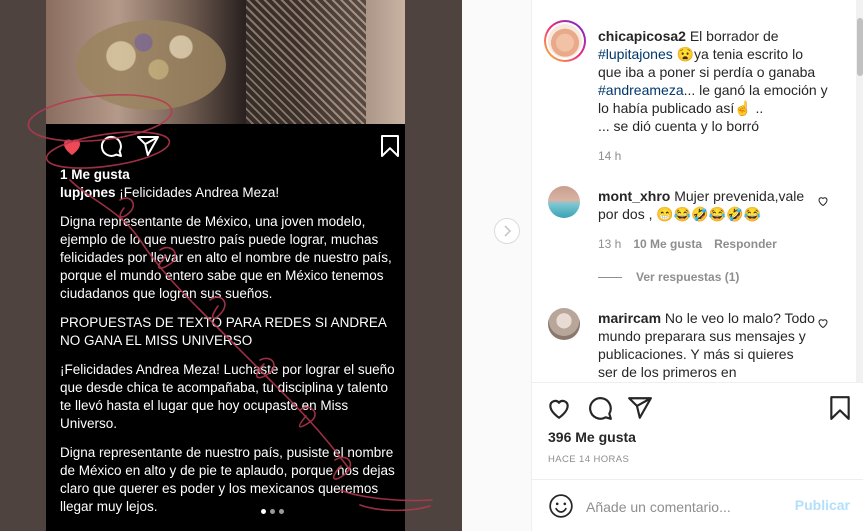 Image resolution: width=863 pixels, height=531 pixels. Describe the element at coordinates (23, 265) in the screenshot. I see `media-blur-left` at that location.